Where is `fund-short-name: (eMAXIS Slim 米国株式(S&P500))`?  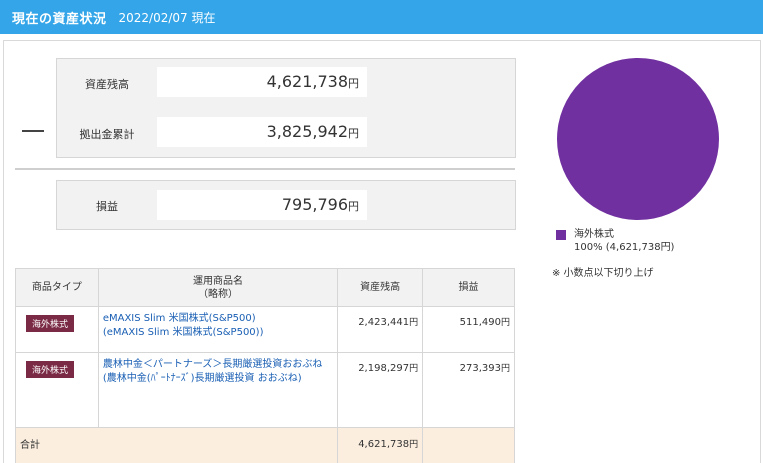
fund-short-name: (eMAXIS Slim 米国株式(S&P500)) is located at coordinates (183, 332).